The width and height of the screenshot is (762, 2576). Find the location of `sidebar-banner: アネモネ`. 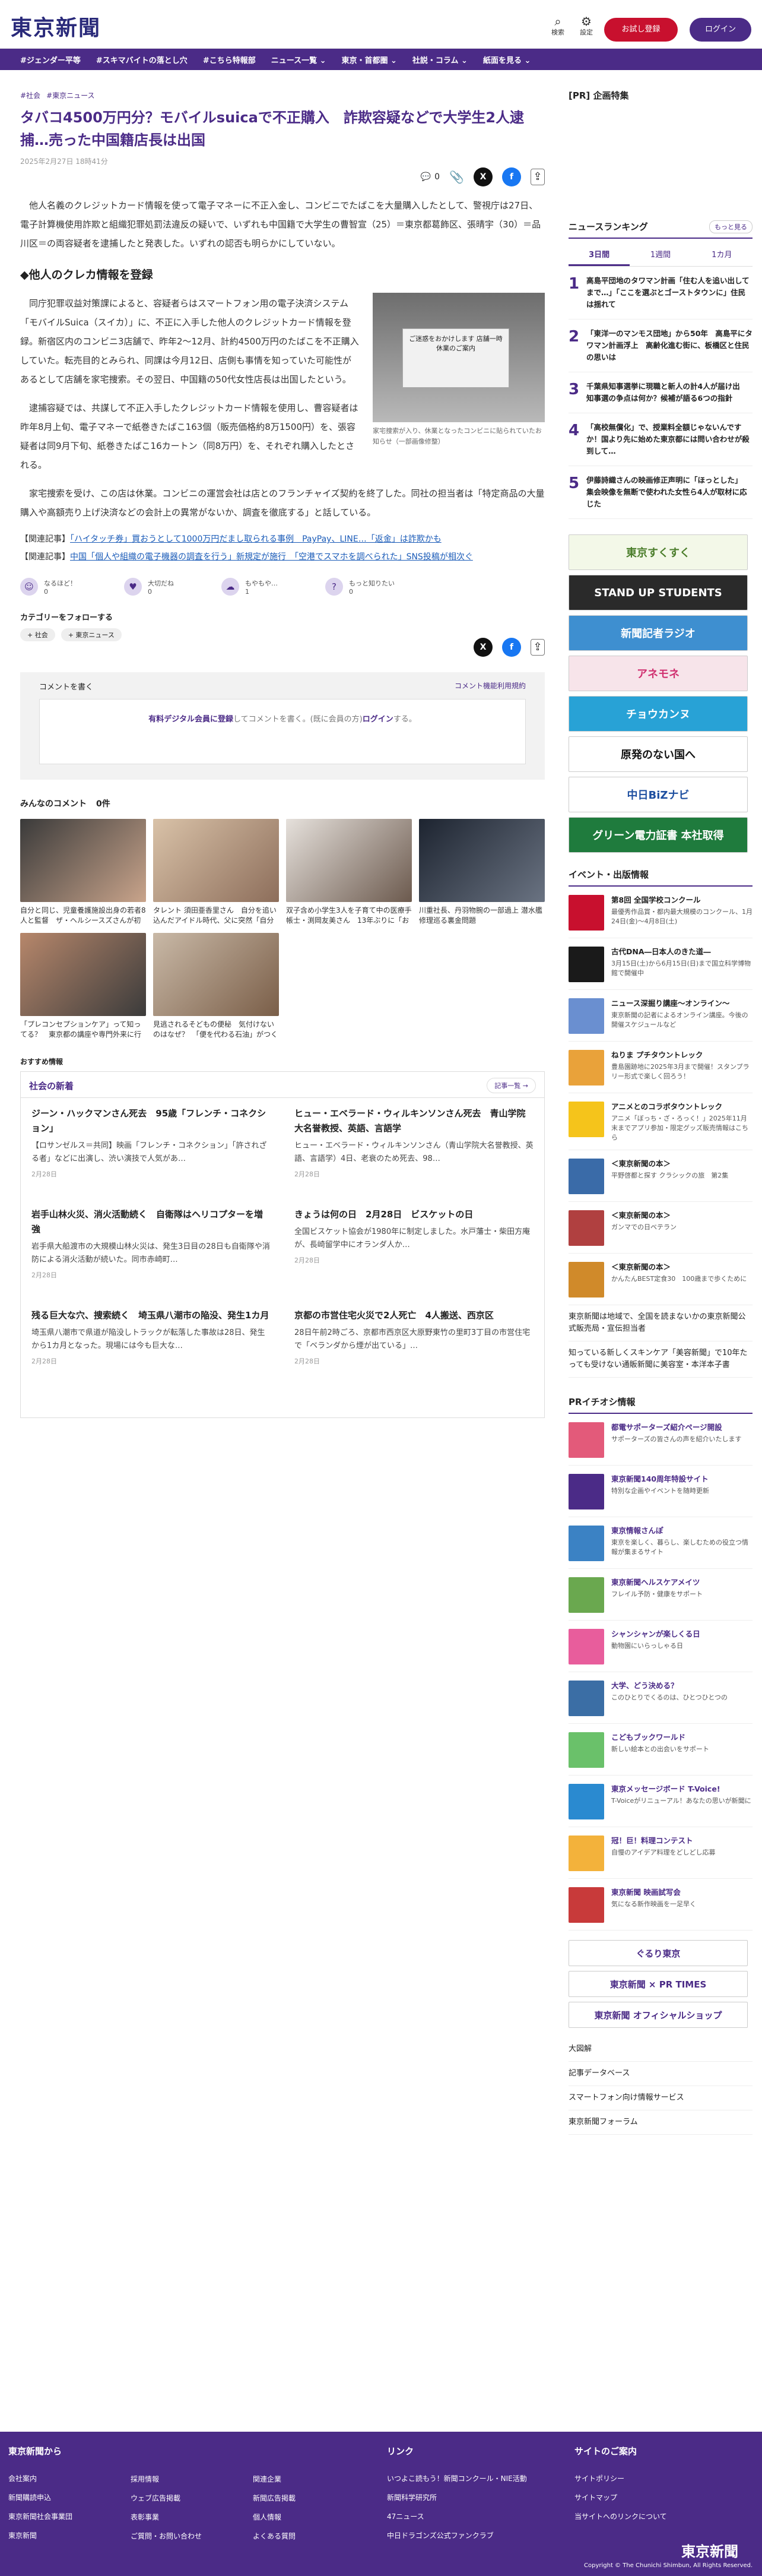

sidebar-banner: アネモネ is located at coordinates (658, 673).